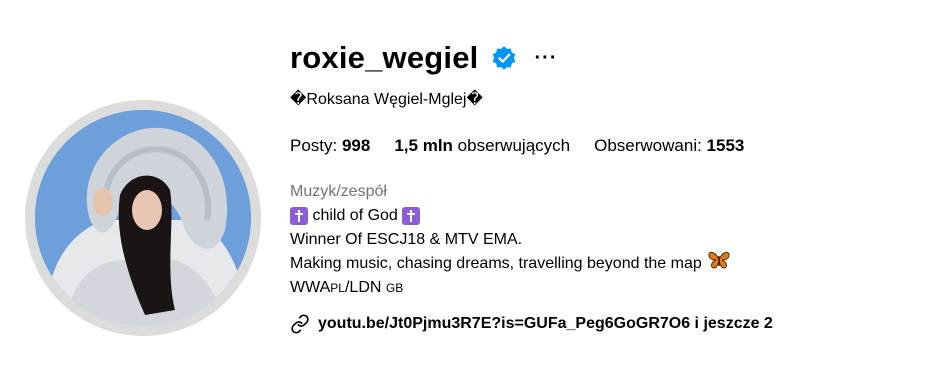 This screenshot has width=948, height=370. I want to click on followers-label: obserwujących, so click(511, 145).